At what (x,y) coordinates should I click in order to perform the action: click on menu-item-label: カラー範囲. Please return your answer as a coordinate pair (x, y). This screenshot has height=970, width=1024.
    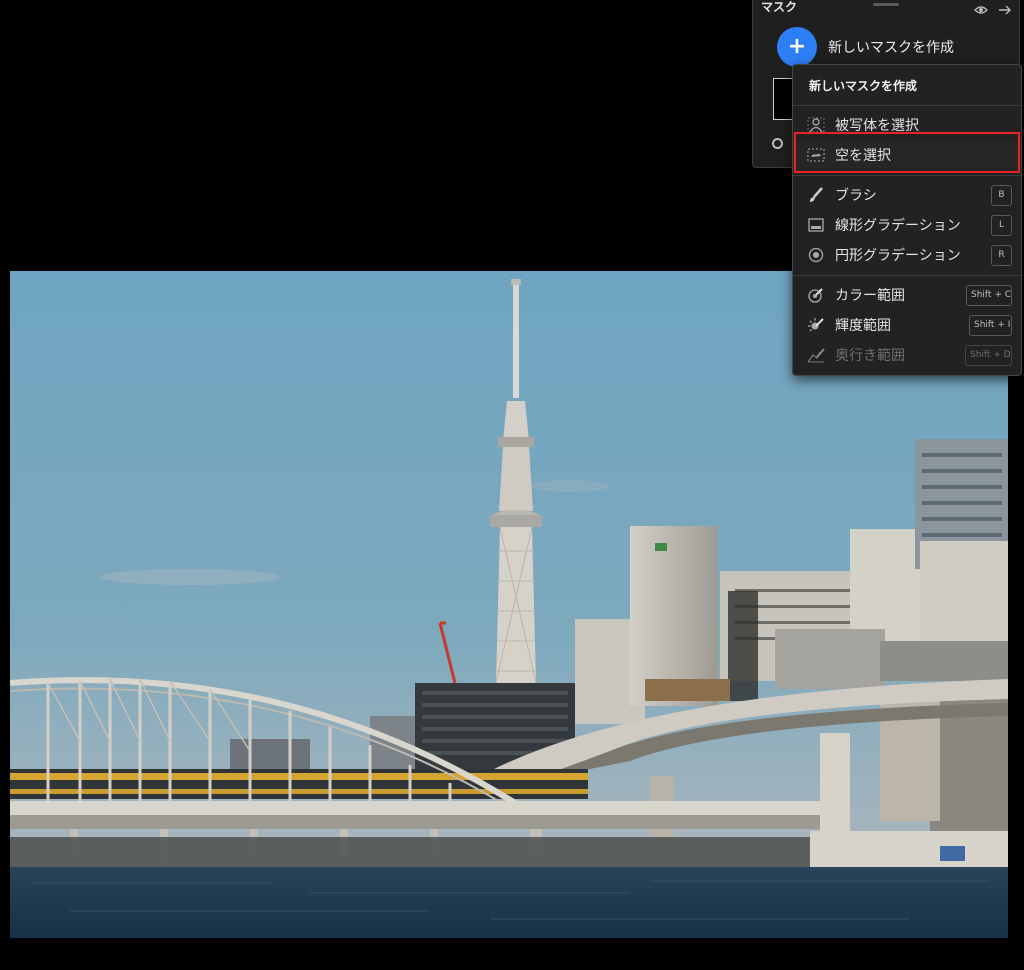
    Looking at the image, I should click on (870, 296).